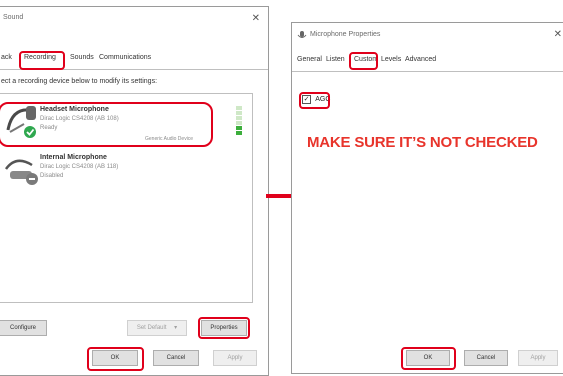  What do you see at coordinates (23, 328) in the screenshot?
I see `configure-button: Configure` at bounding box center [23, 328].